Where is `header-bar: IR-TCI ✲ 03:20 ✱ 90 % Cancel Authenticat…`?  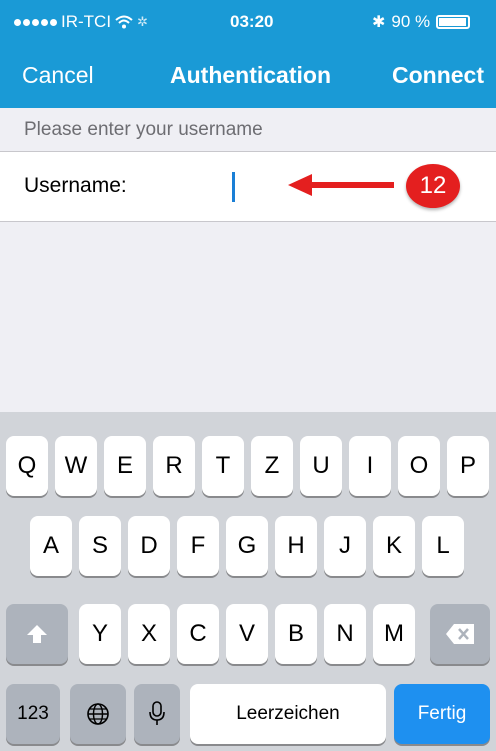 header-bar: IR-TCI ✲ 03:20 ✱ 90 % Cancel Authenticat… is located at coordinates (248, 54).